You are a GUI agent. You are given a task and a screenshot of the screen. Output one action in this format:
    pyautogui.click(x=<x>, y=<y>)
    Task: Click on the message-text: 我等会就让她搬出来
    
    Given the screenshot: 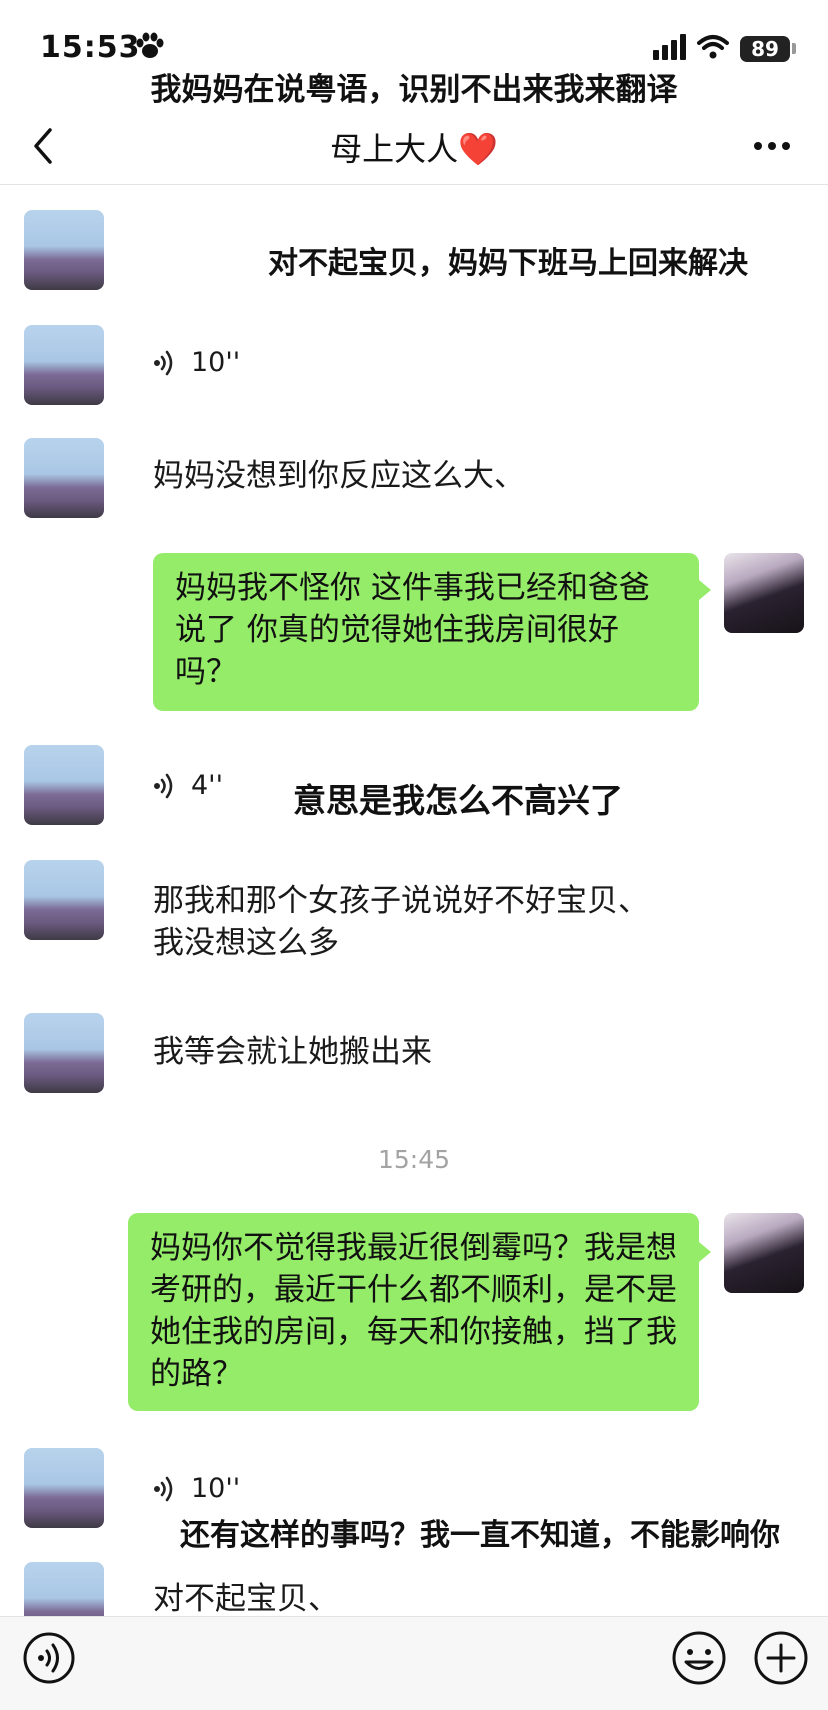 What is the action you would take?
    pyautogui.click(x=292, y=1052)
    